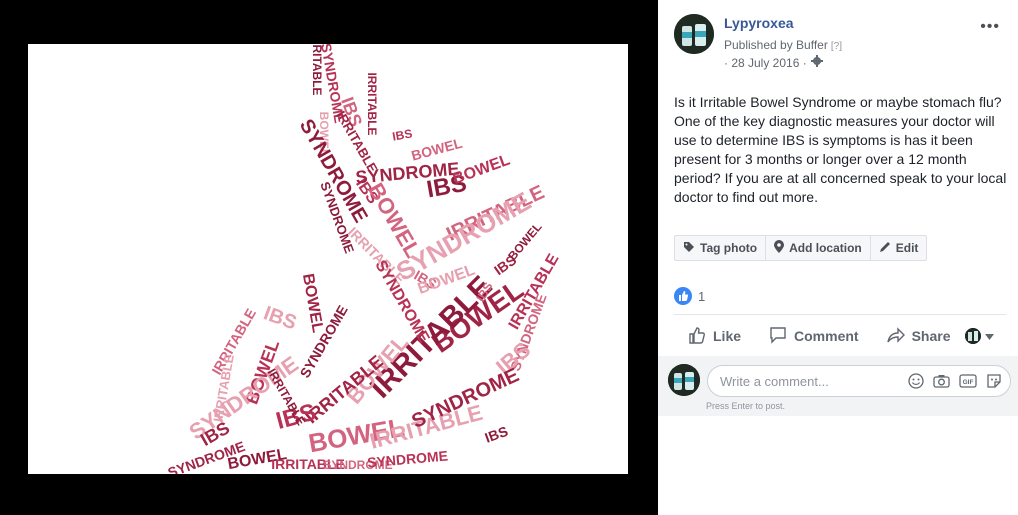  What do you see at coordinates (697, 336) in the screenshot?
I see `thumbs-up-icon` at bounding box center [697, 336].